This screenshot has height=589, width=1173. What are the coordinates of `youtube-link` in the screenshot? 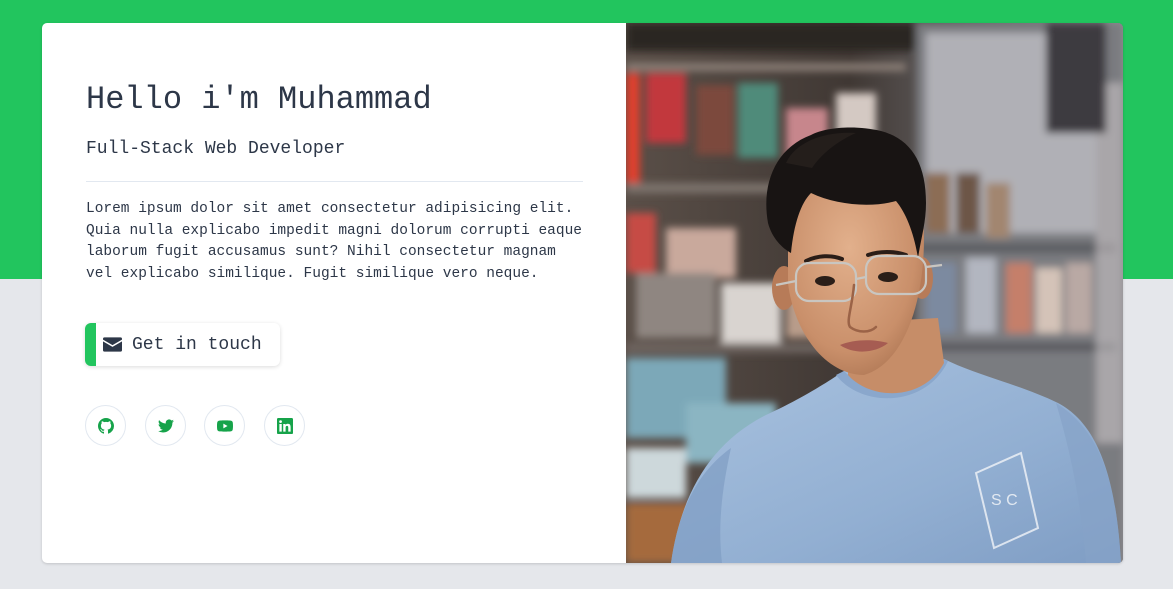 It's located at (224, 425).